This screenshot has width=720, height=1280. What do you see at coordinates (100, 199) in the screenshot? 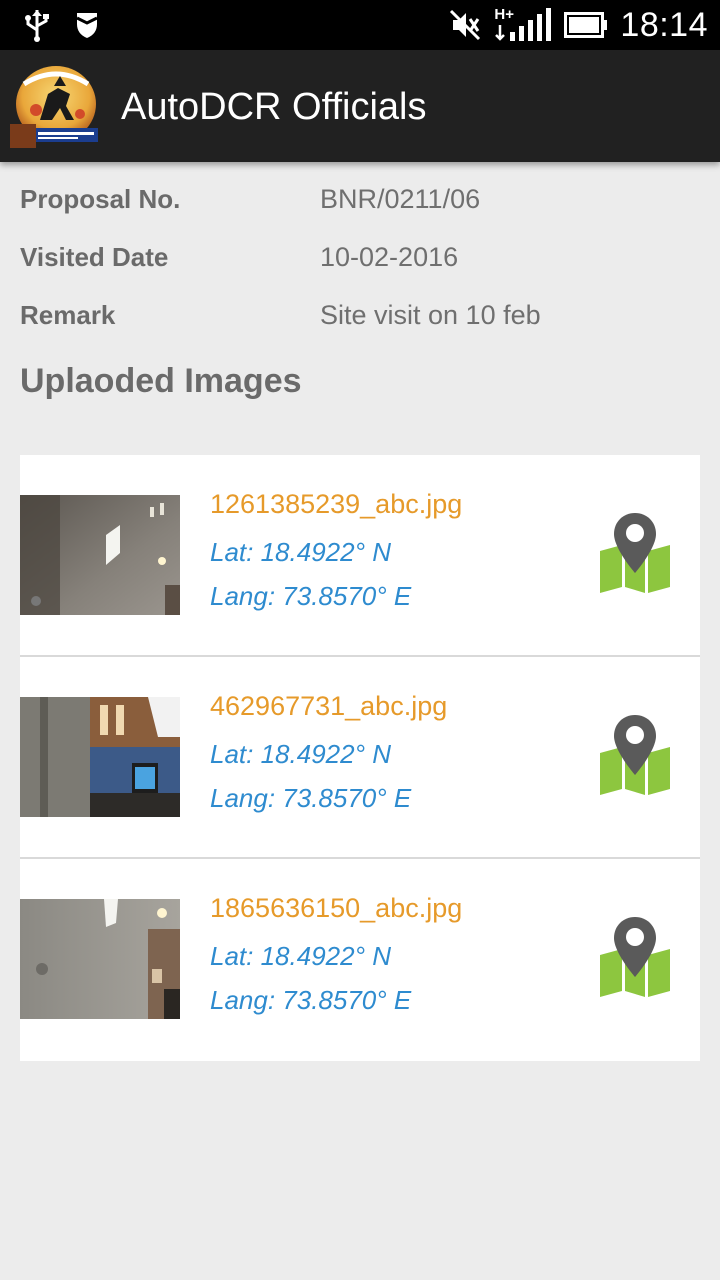
I see `proposal-label: Proposal No.` at bounding box center [100, 199].